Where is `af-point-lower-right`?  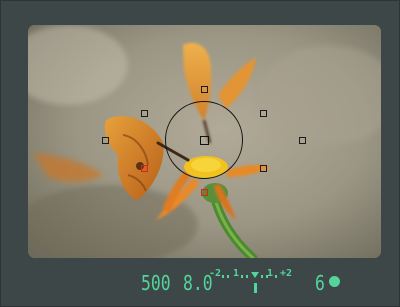
af-point-lower-right is located at coordinates (263, 168).